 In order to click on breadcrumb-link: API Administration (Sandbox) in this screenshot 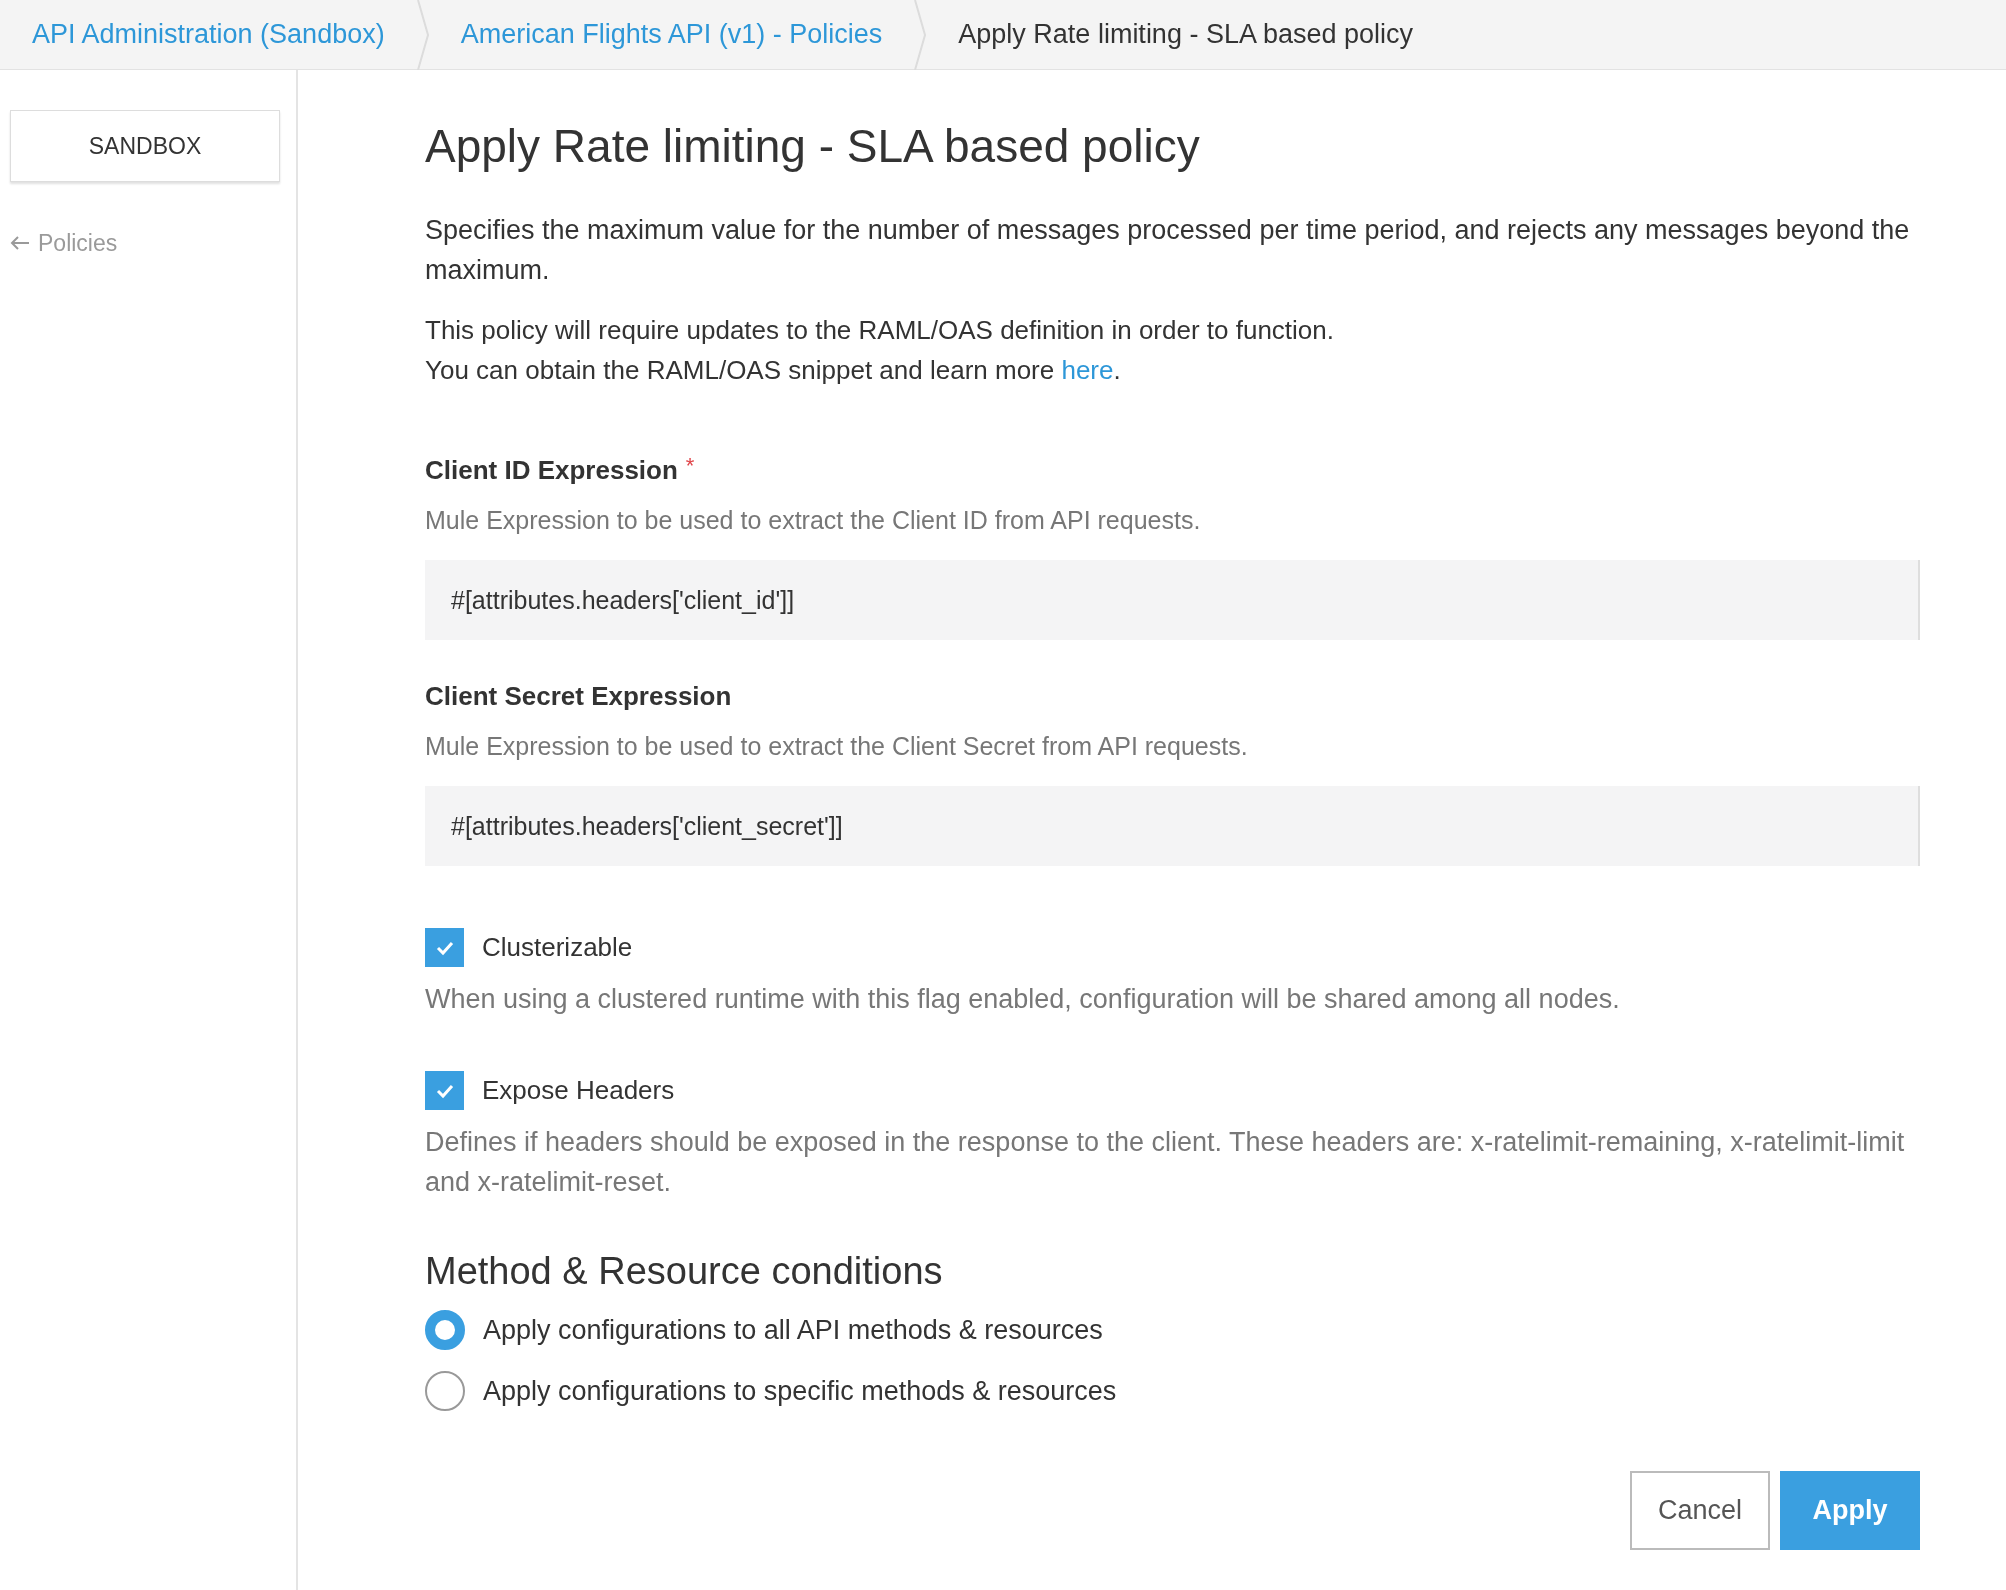, I will do `click(208, 34)`.